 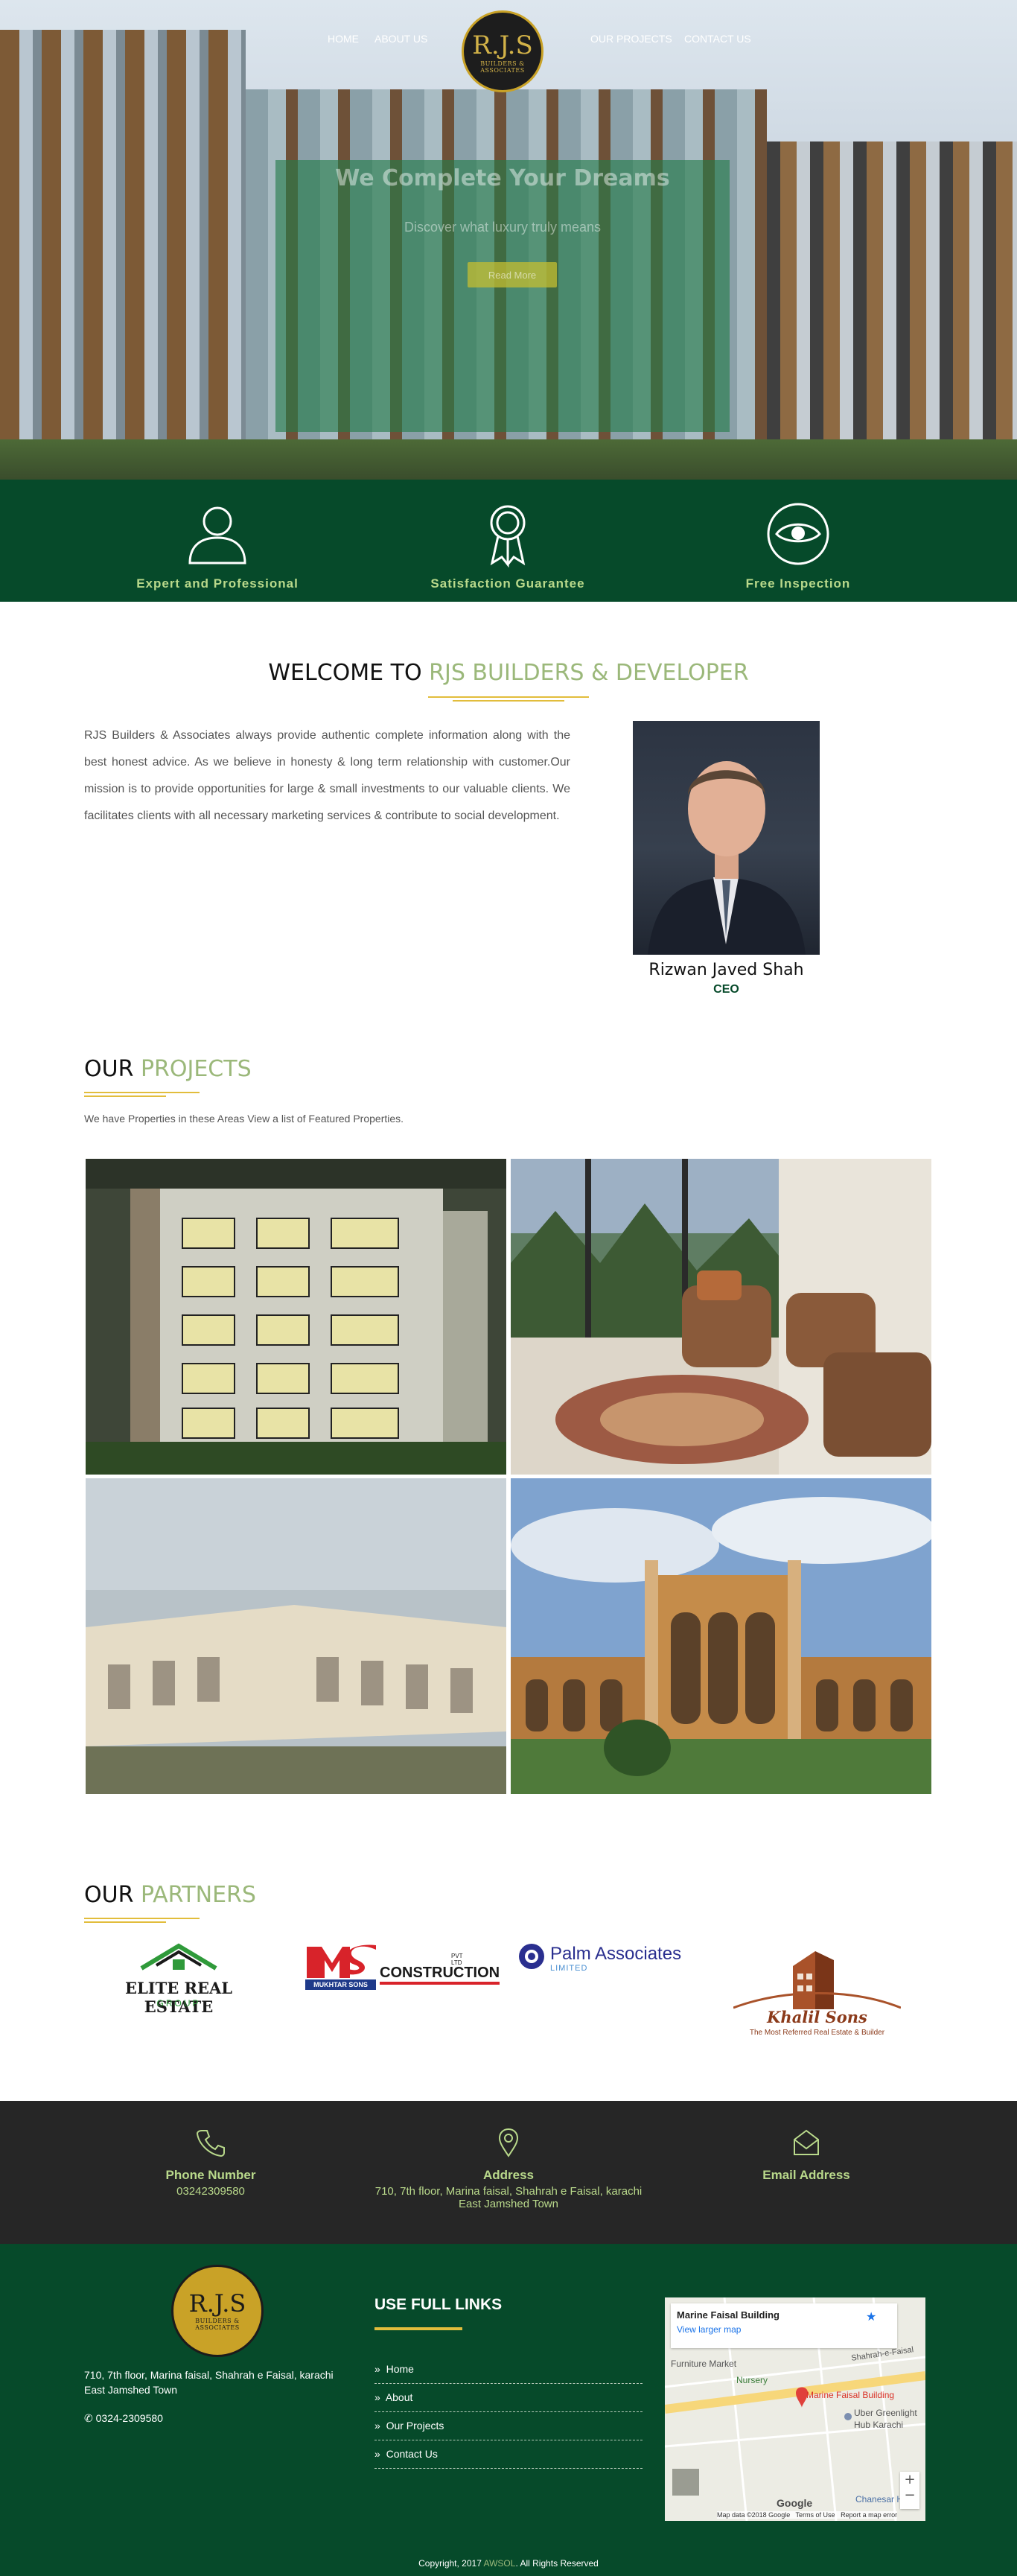 I want to click on welcome-title-accent: RJS BUILDERS & DEVELOPER, so click(x=589, y=673).